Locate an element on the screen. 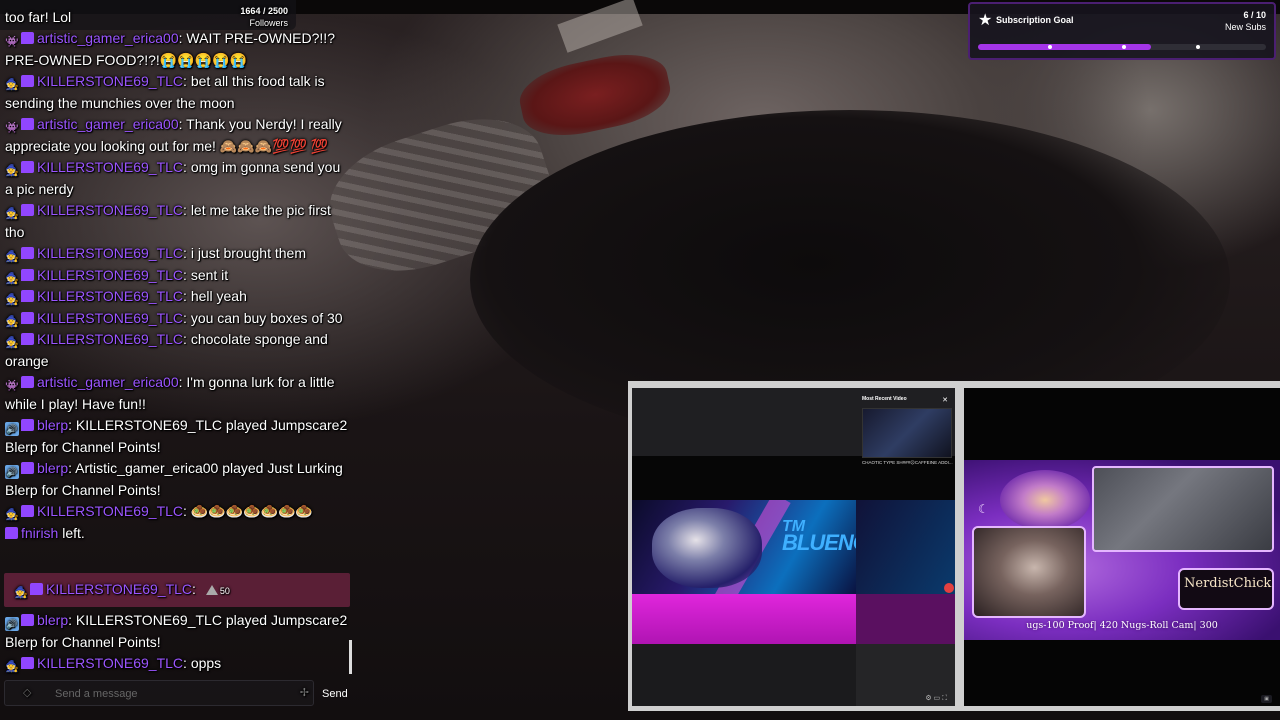  chat-username: fnirish is located at coordinates (39, 533).